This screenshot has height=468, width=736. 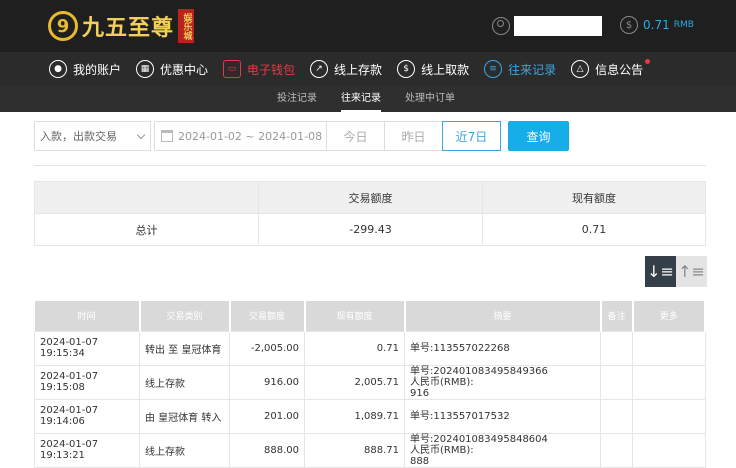 I want to click on nav-deposit: ↗ 线上存款, so click(x=346, y=69).